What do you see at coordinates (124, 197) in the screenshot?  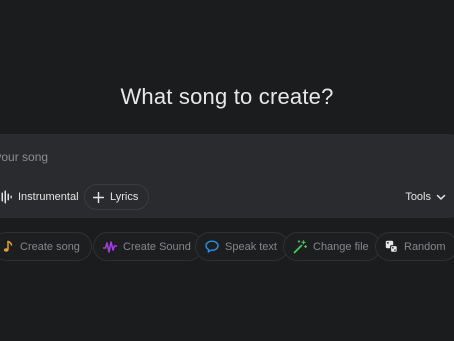 I see `lyrics-label: Lyrics` at bounding box center [124, 197].